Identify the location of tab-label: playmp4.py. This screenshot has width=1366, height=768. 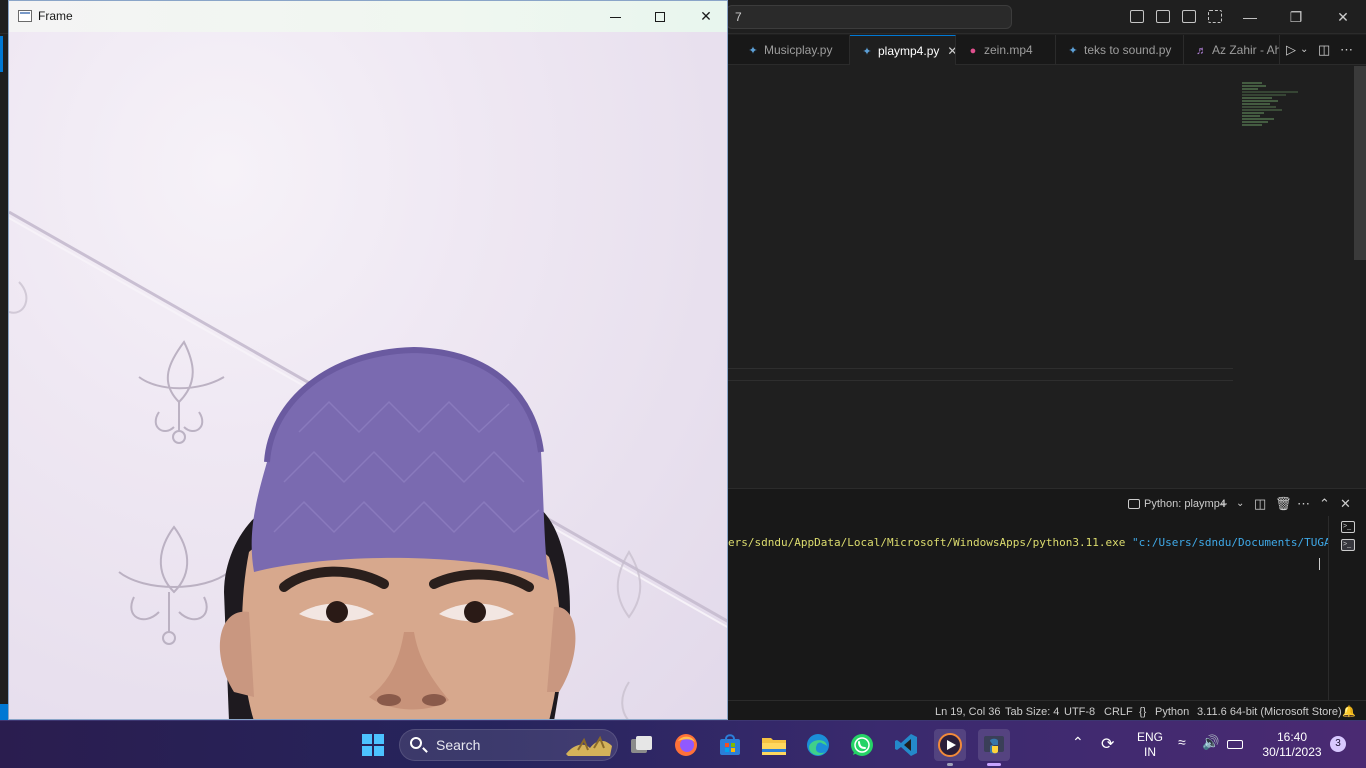
(909, 51).